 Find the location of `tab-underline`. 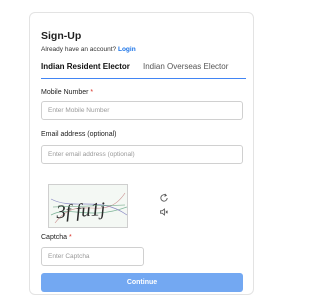

tab-underline is located at coordinates (143, 78).